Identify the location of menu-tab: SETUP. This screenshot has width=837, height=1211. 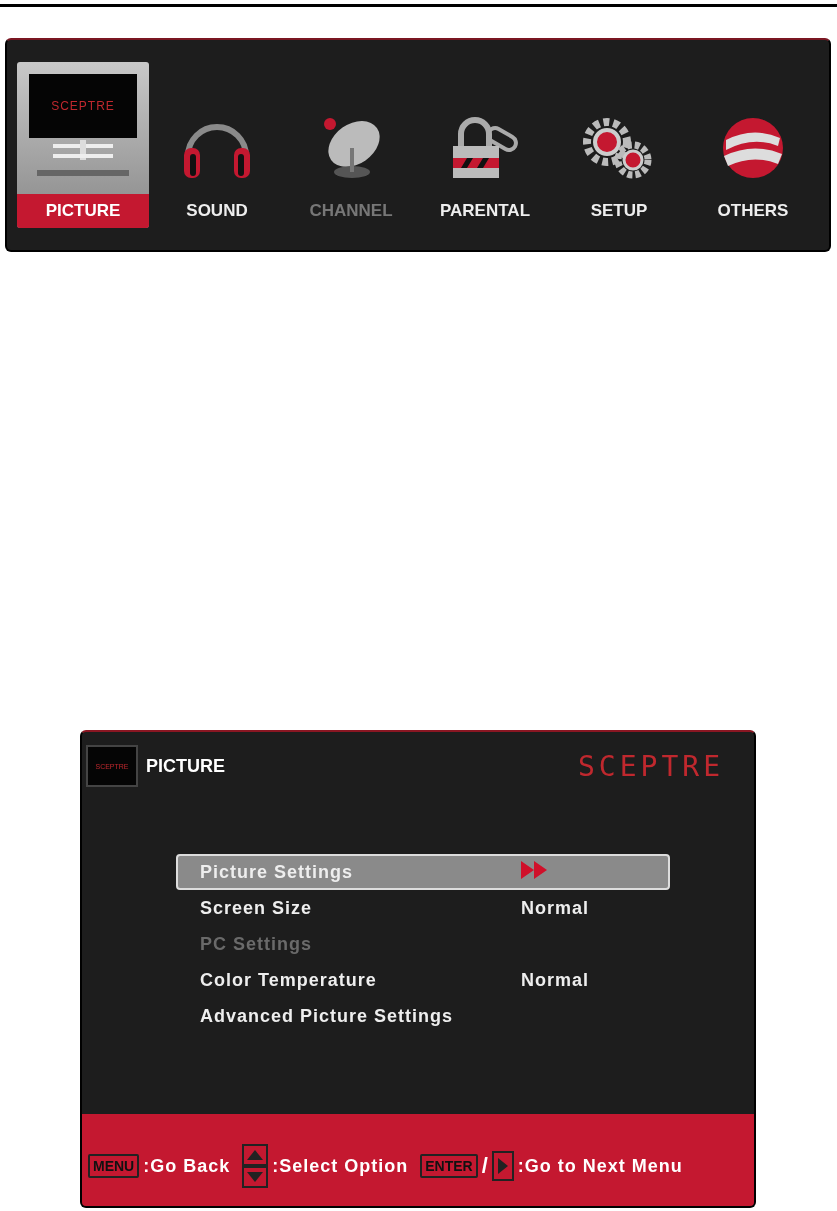
(619, 145).